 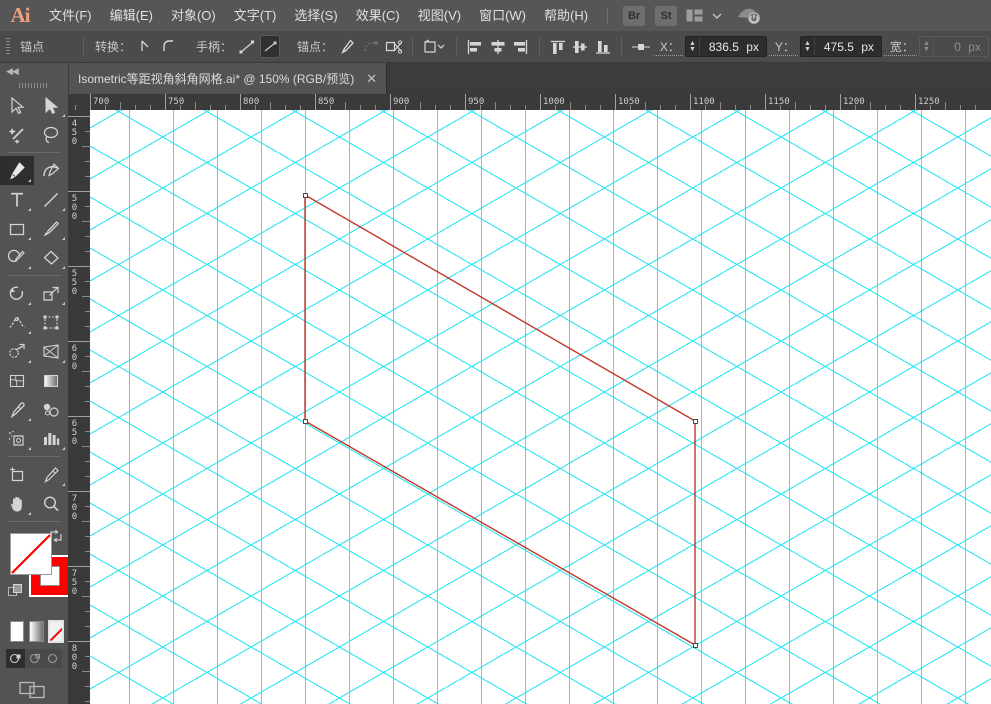 I want to click on swap-fill-stroke-icon, so click(x=56, y=537).